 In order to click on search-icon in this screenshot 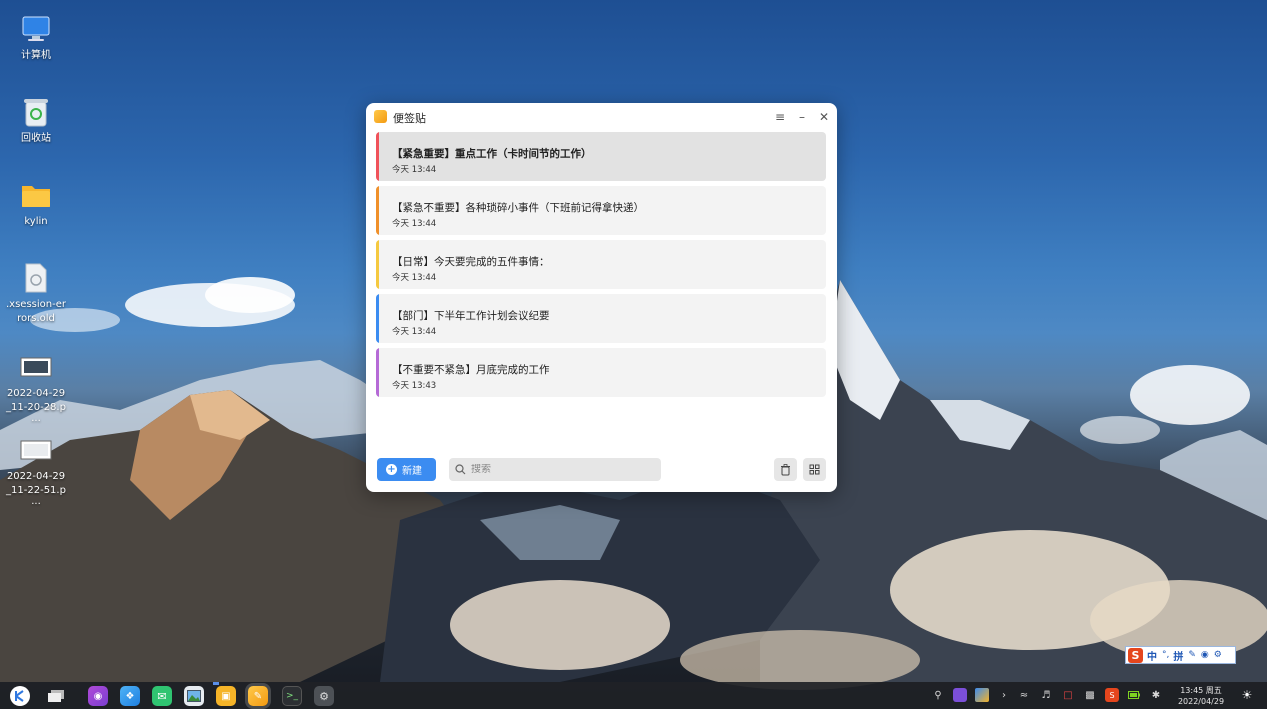, I will do `click(460, 469)`.